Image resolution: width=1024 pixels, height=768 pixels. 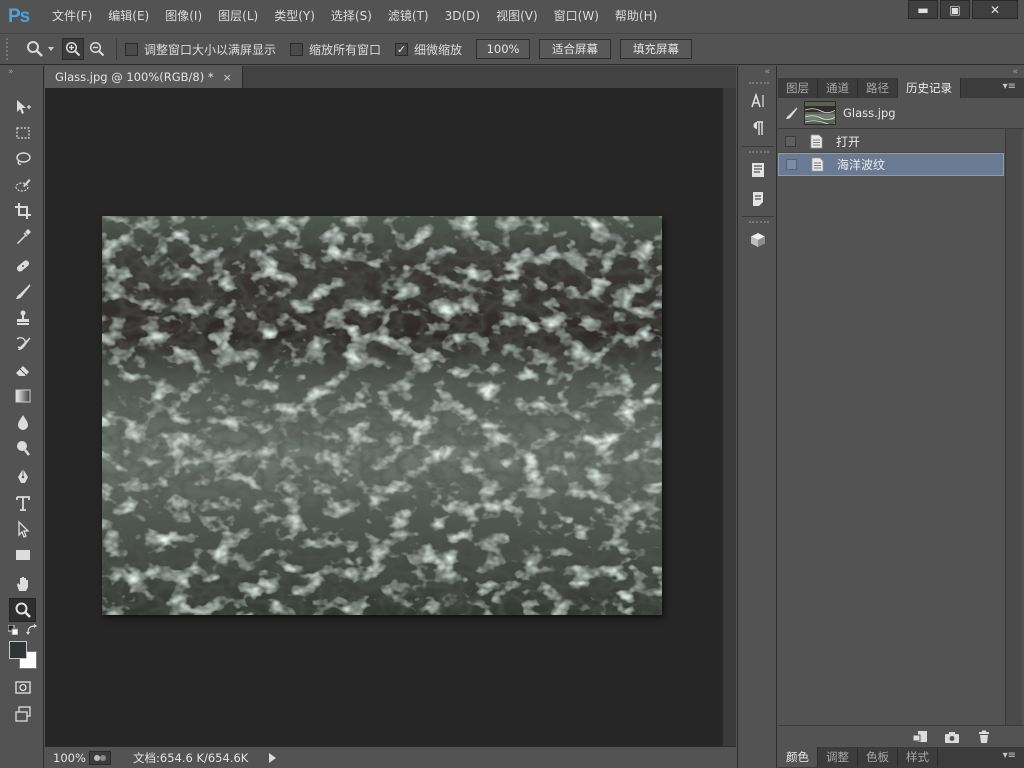 What do you see at coordinates (227, 77) in the screenshot?
I see `tab-close-icon: ×` at bounding box center [227, 77].